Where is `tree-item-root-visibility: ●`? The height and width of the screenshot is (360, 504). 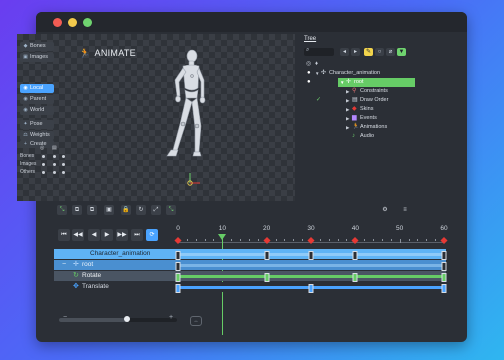 tree-item-root-visibility: ● is located at coordinates (318, 82).